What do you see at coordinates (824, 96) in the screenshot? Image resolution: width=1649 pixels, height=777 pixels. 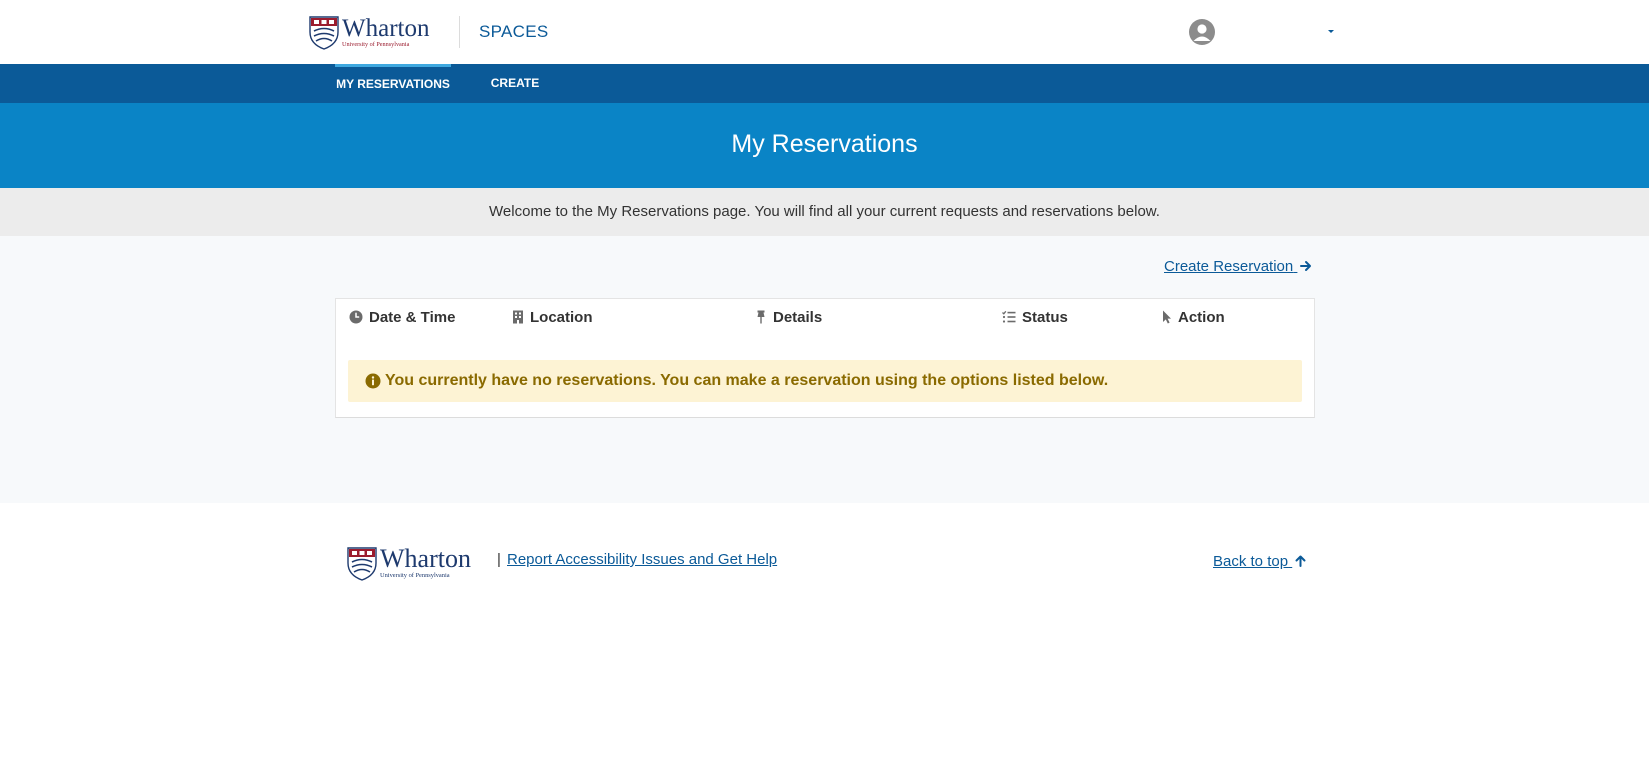 I see `main-nav: MY RESERVATIONS CREATE RESERVATION` at bounding box center [824, 96].